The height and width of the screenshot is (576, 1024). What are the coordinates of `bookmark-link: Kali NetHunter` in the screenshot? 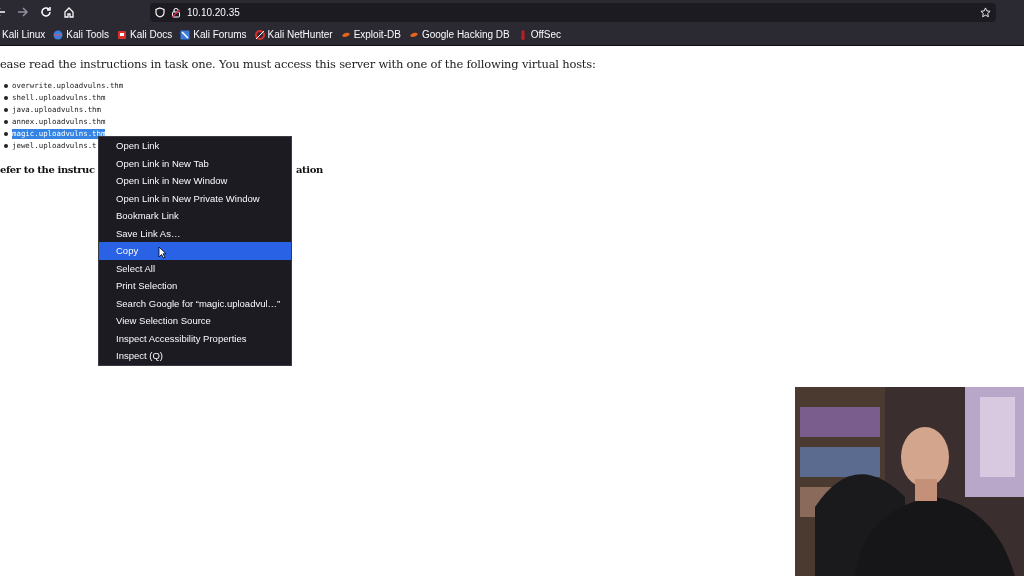 It's located at (293, 34).